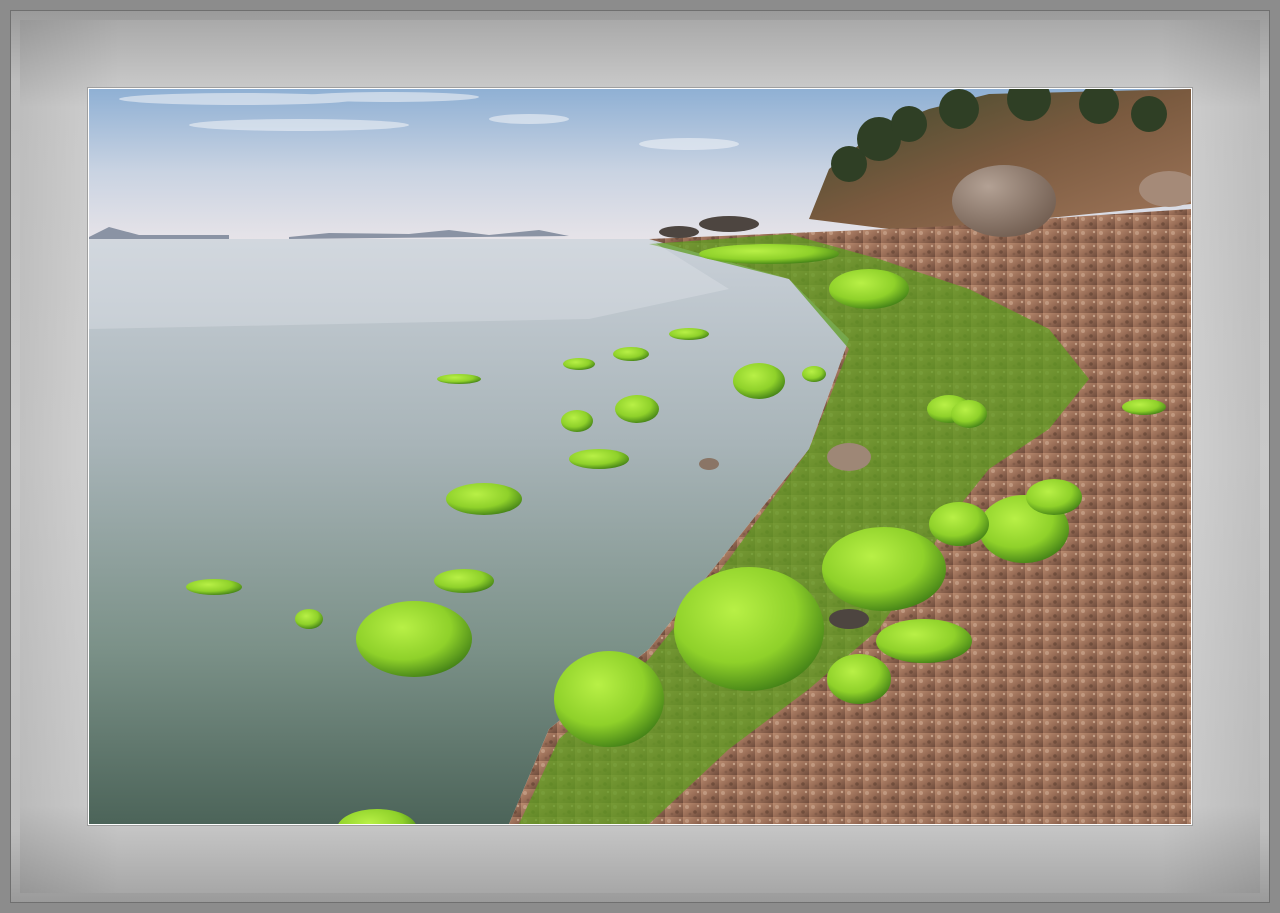  What do you see at coordinates (1004, 201) in the screenshot?
I see `boulder` at bounding box center [1004, 201].